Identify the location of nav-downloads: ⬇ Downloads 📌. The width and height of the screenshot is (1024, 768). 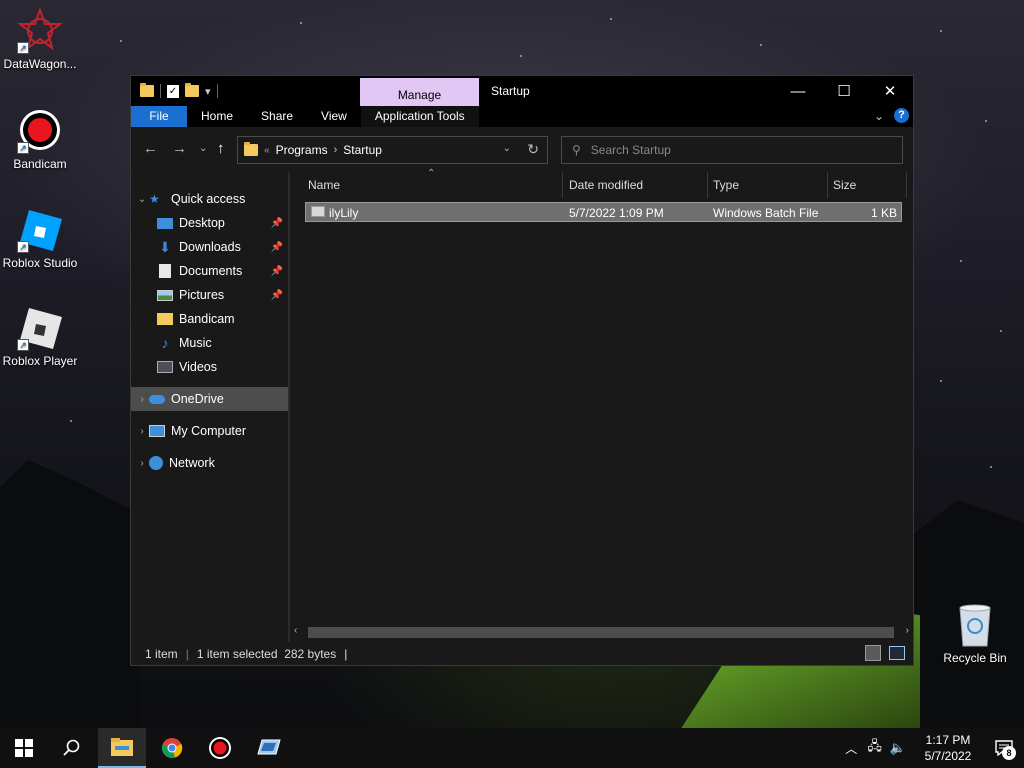
(209, 247).